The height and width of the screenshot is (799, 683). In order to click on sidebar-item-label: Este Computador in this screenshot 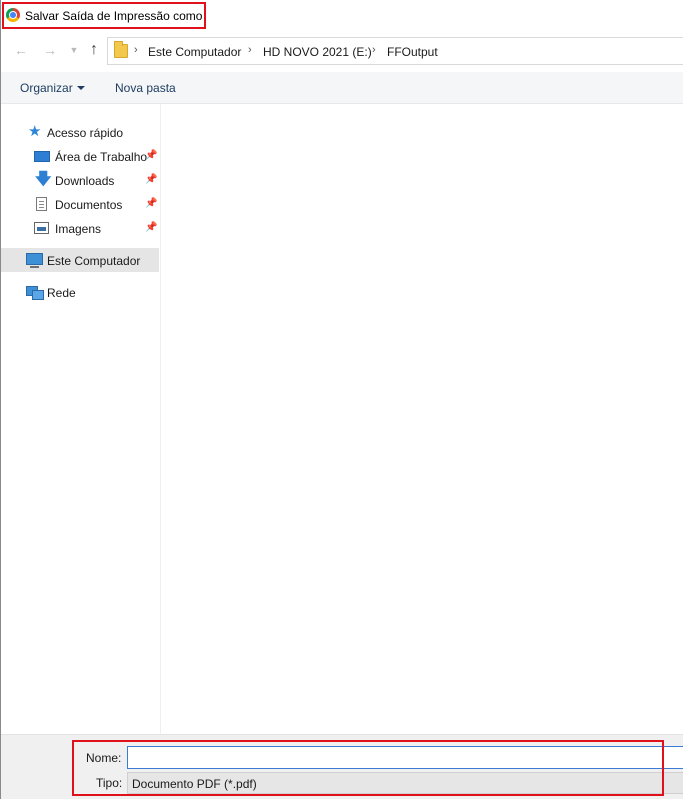, I will do `click(94, 261)`.